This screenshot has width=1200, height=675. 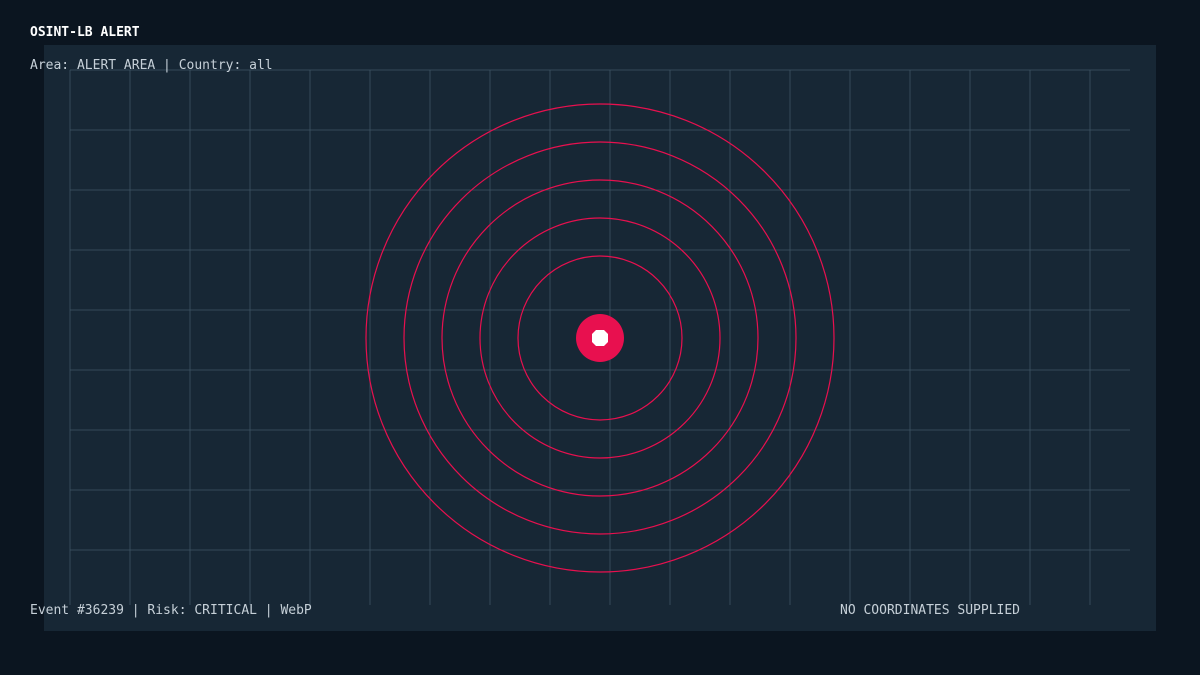 What do you see at coordinates (151, 65) in the screenshot?
I see `area-filter-label: Area: ALERT AREA | Country: all` at bounding box center [151, 65].